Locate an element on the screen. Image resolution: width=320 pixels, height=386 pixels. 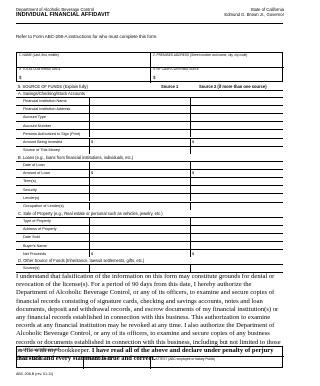
row-label: Financial Institution Address is located at coordinates (47, 109).